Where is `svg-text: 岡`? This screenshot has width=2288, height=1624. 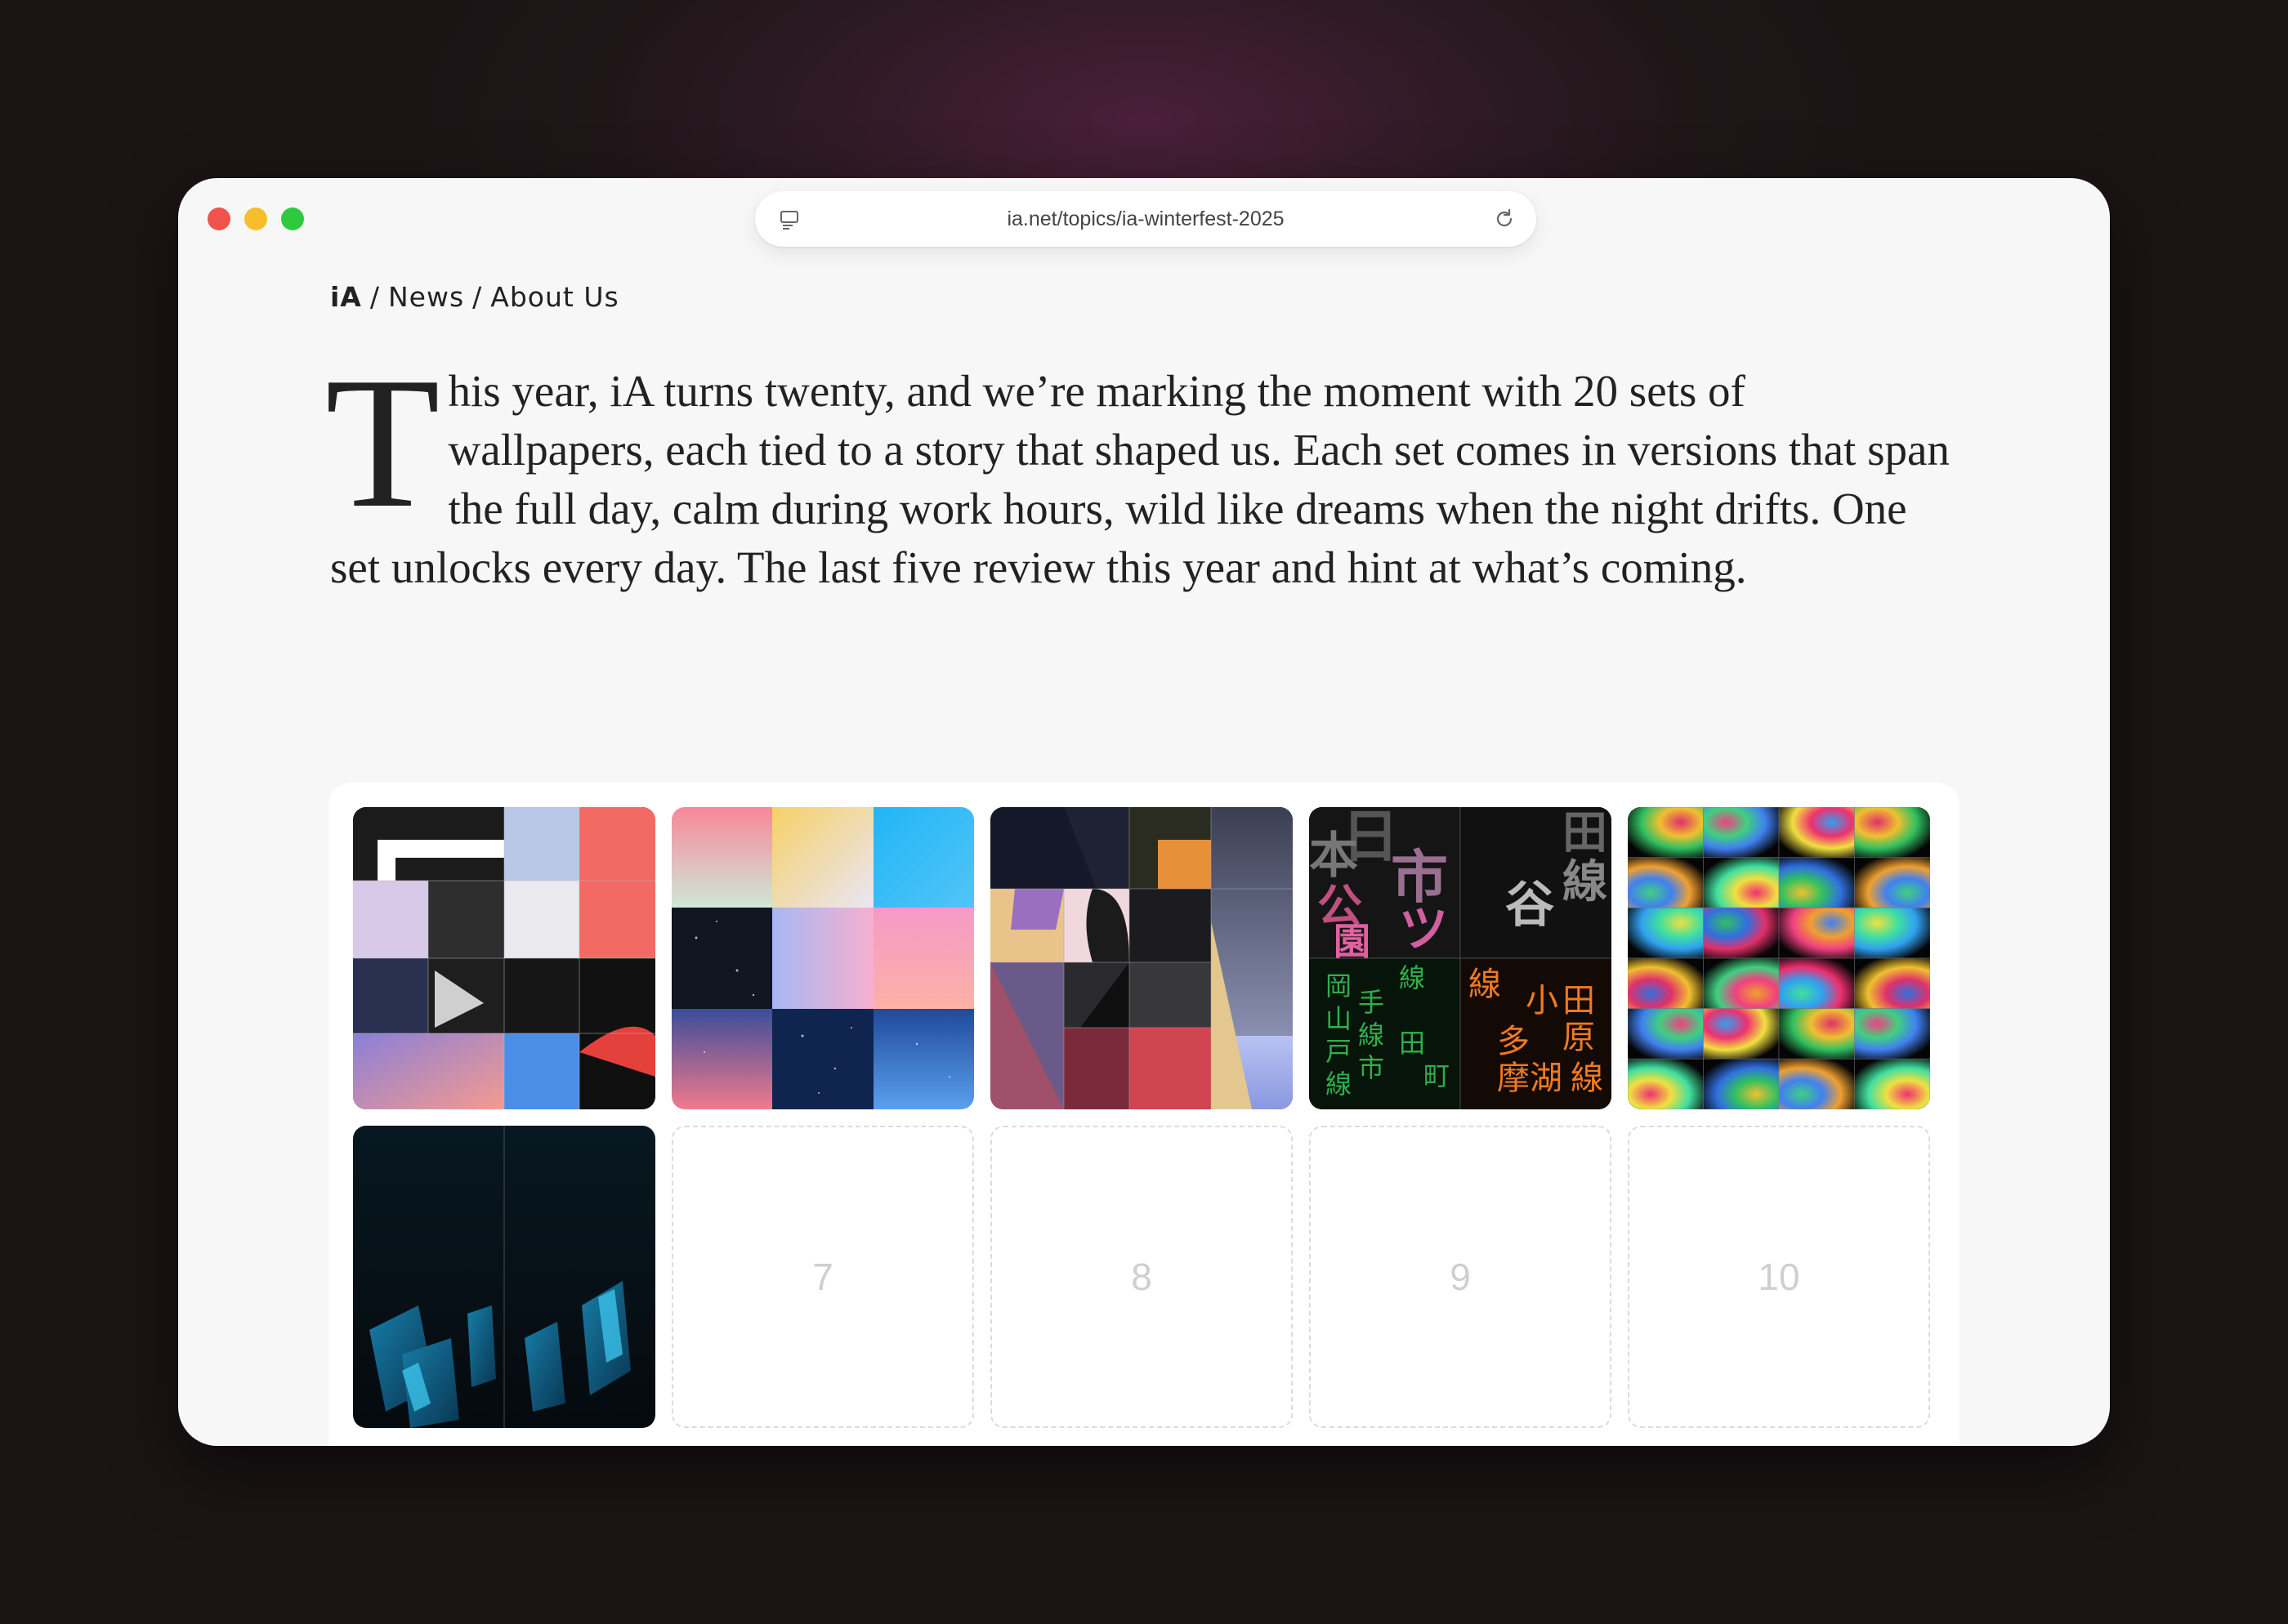 svg-text: 岡 is located at coordinates (1338, 986).